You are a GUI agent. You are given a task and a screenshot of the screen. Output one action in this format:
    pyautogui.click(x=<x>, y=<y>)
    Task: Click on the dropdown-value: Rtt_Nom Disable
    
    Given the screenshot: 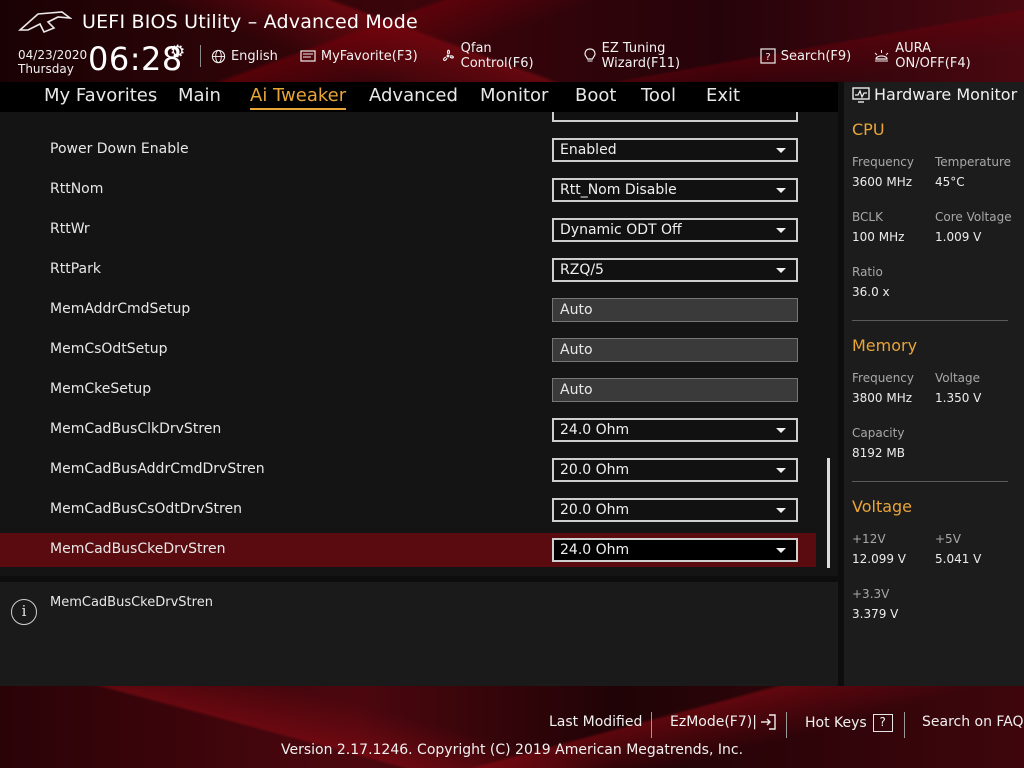 What is the action you would take?
    pyautogui.click(x=618, y=190)
    